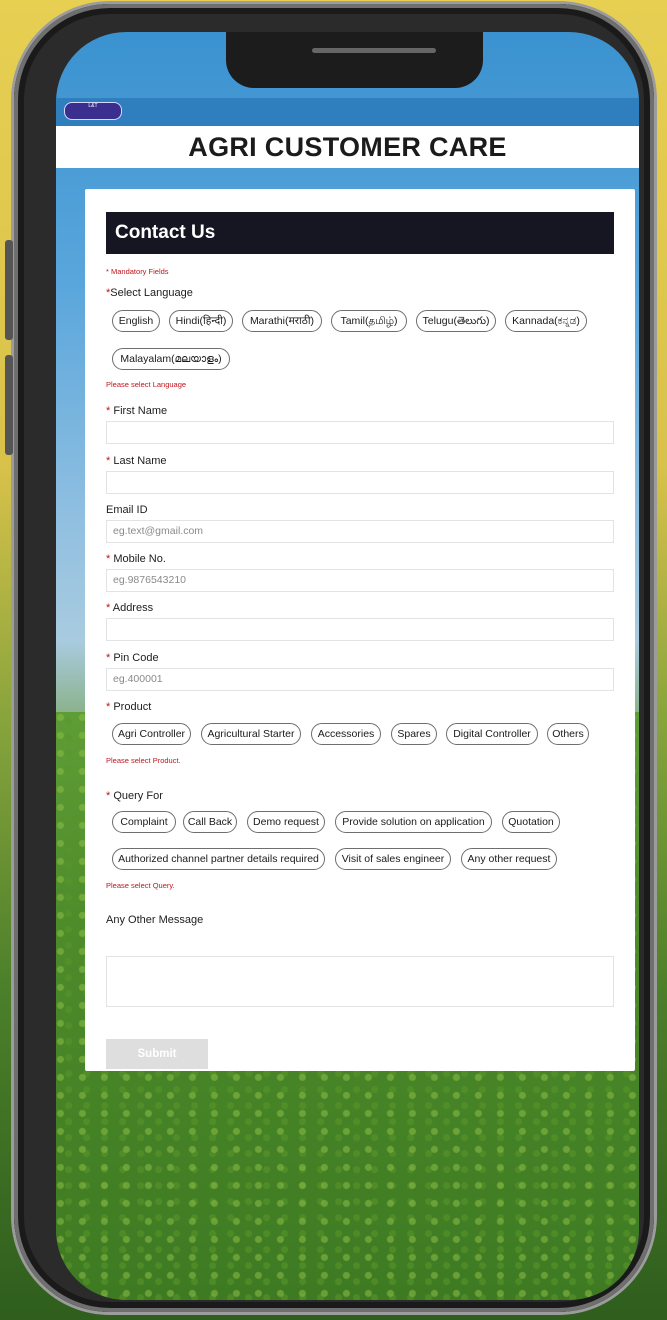 This screenshot has width=667, height=1320. What do you see at coordinates (546, 321) in the screenshot?
I see `language-chip-kannada: Kannada(ಕನ್ನಡ)` at bounding box center [546, 321].